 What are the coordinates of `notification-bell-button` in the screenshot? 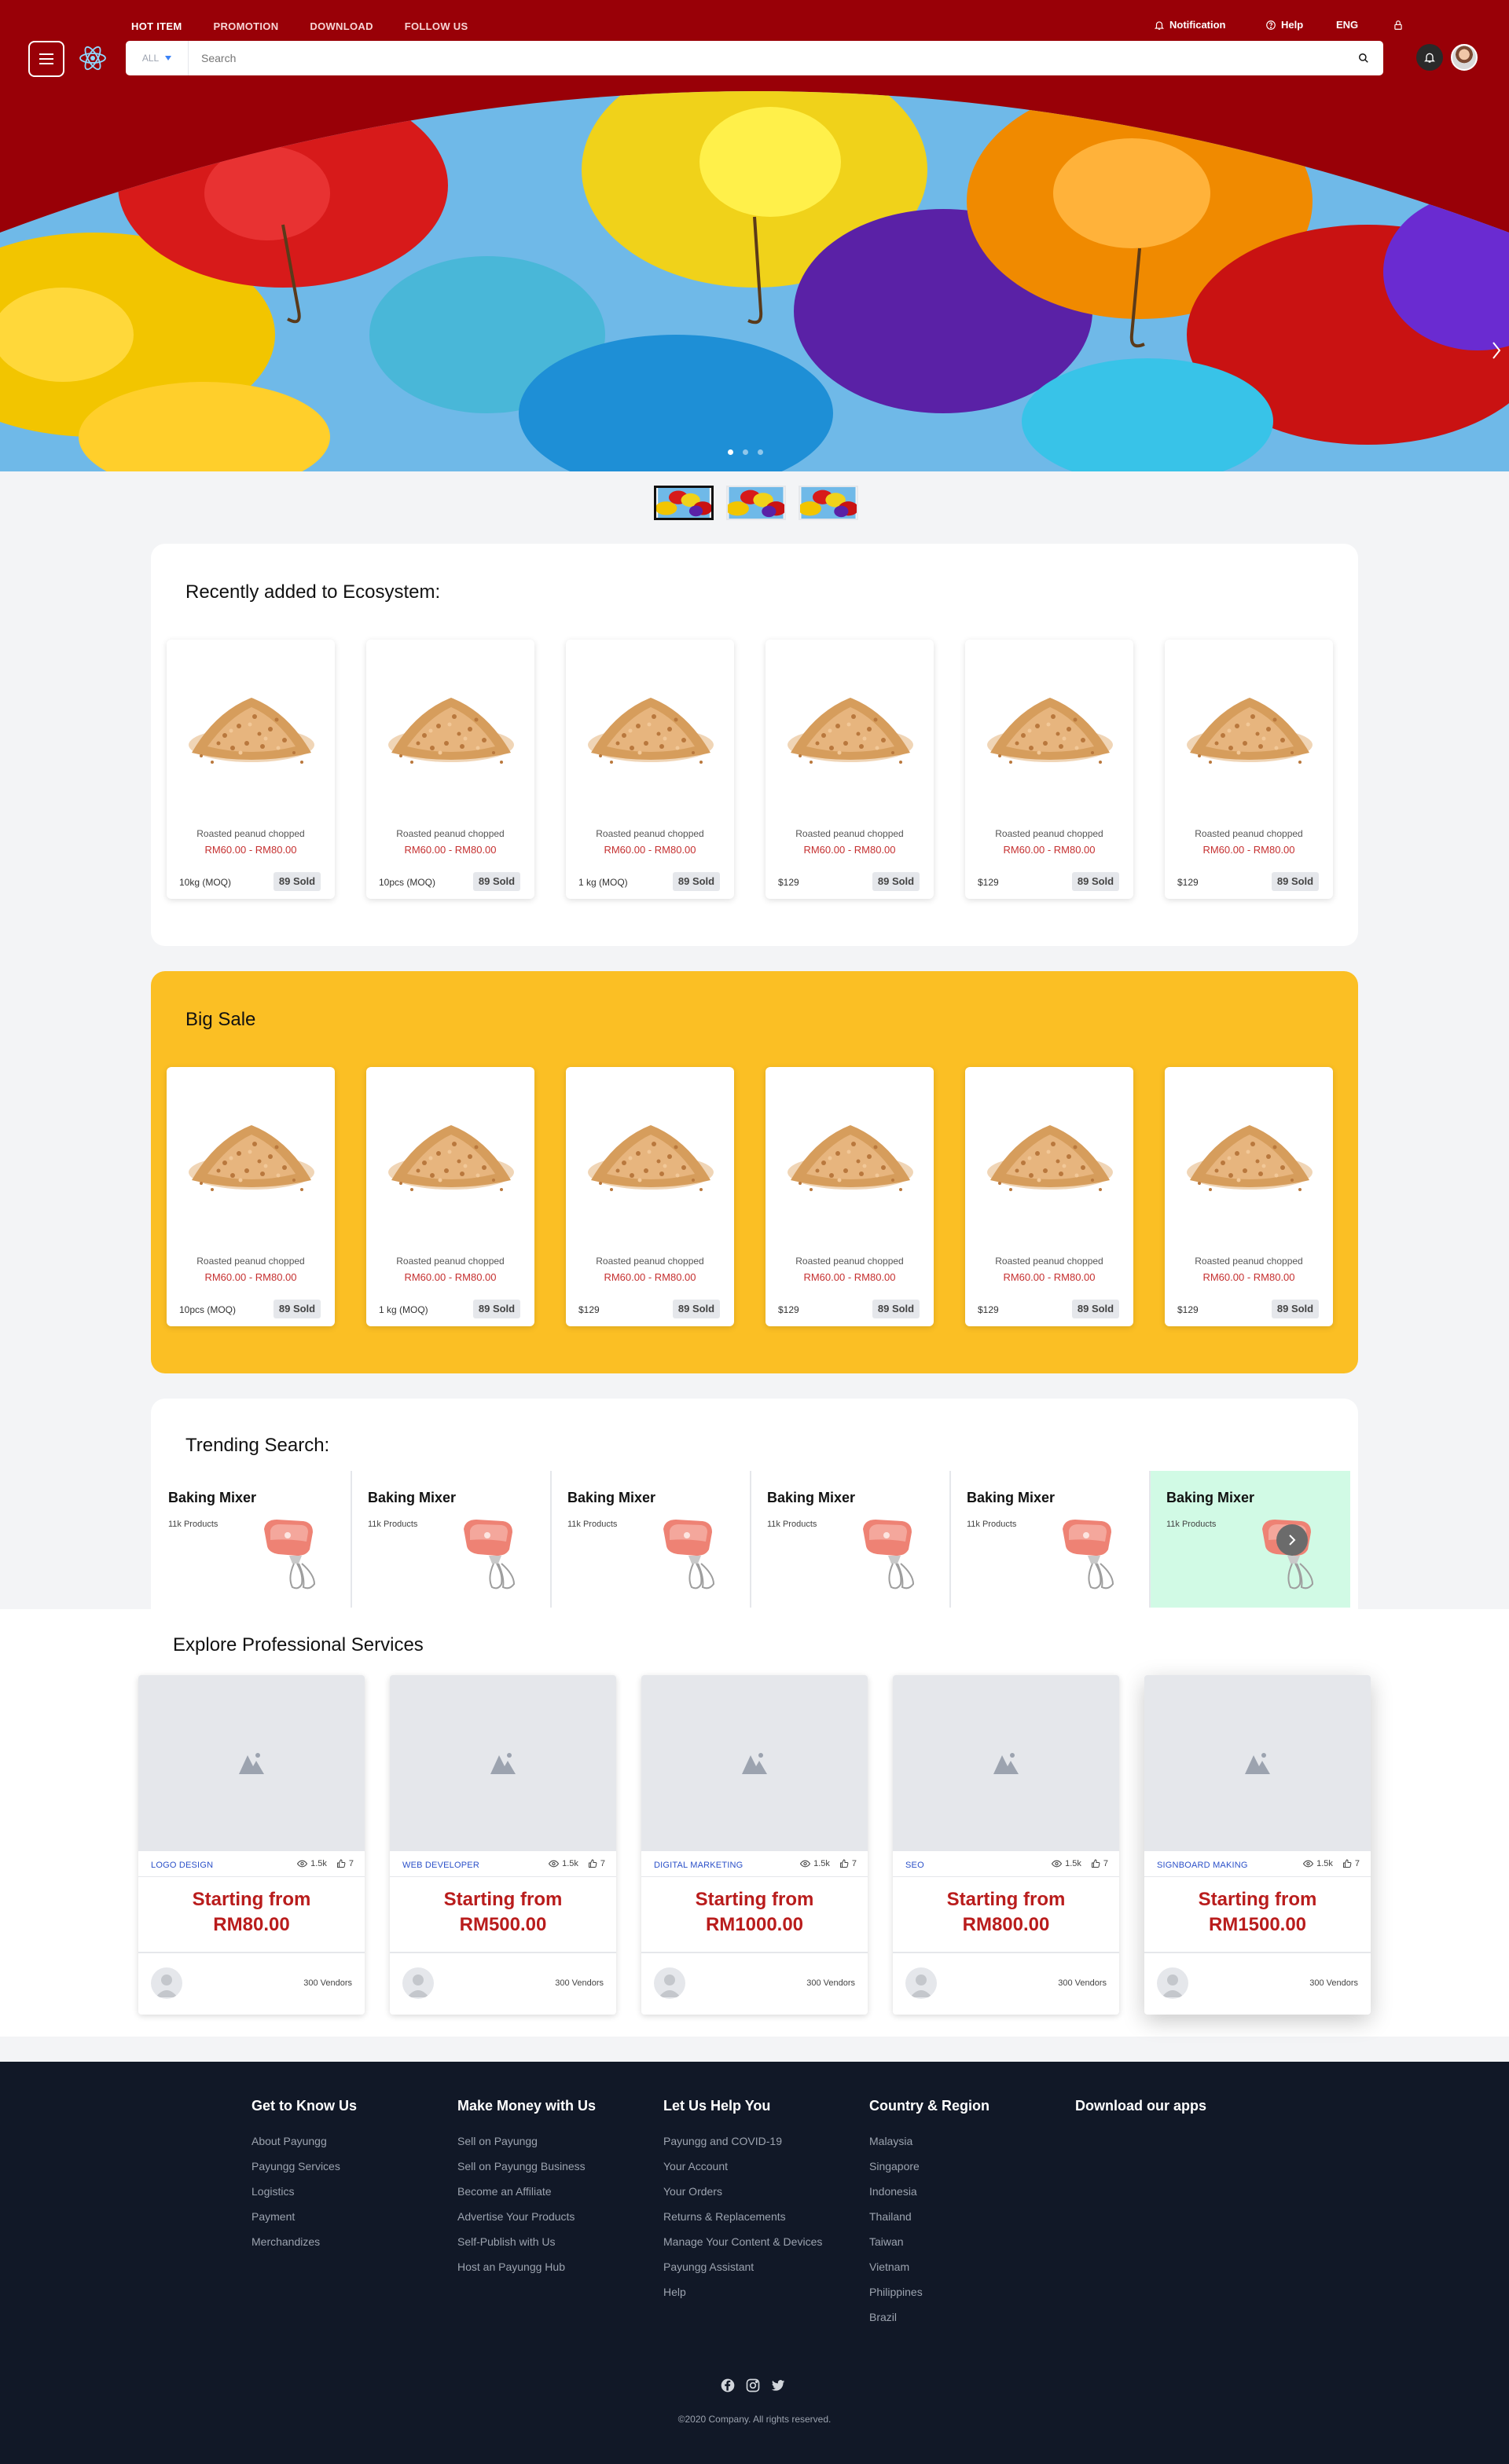 It's located at (1429, 57).